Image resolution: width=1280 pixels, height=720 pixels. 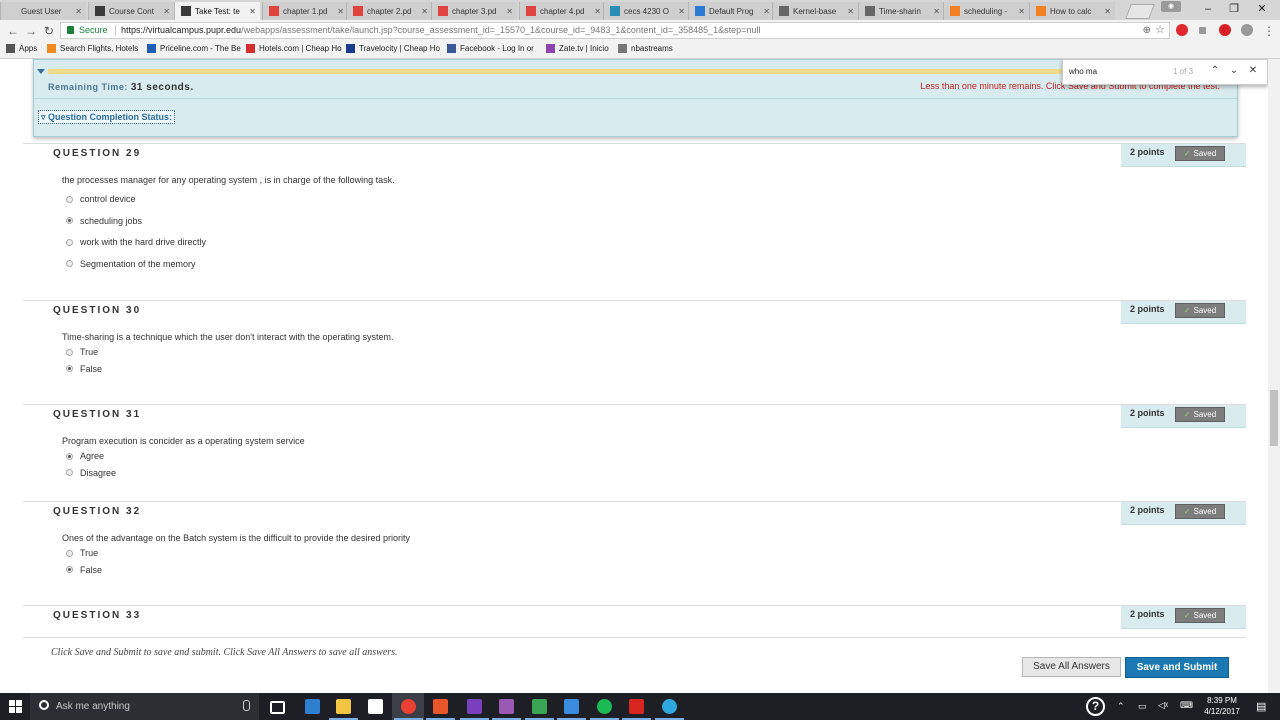 What do you see at coordinates (636, 706) in the screenshot?
I see `acrobat-icon` at bounding box center [636, 706].